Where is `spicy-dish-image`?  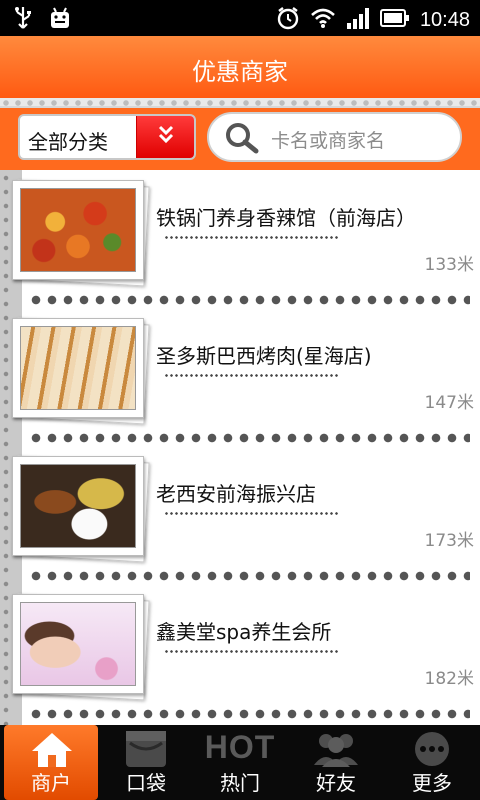 spicy-dish-image is located at coordinates (78, 230).